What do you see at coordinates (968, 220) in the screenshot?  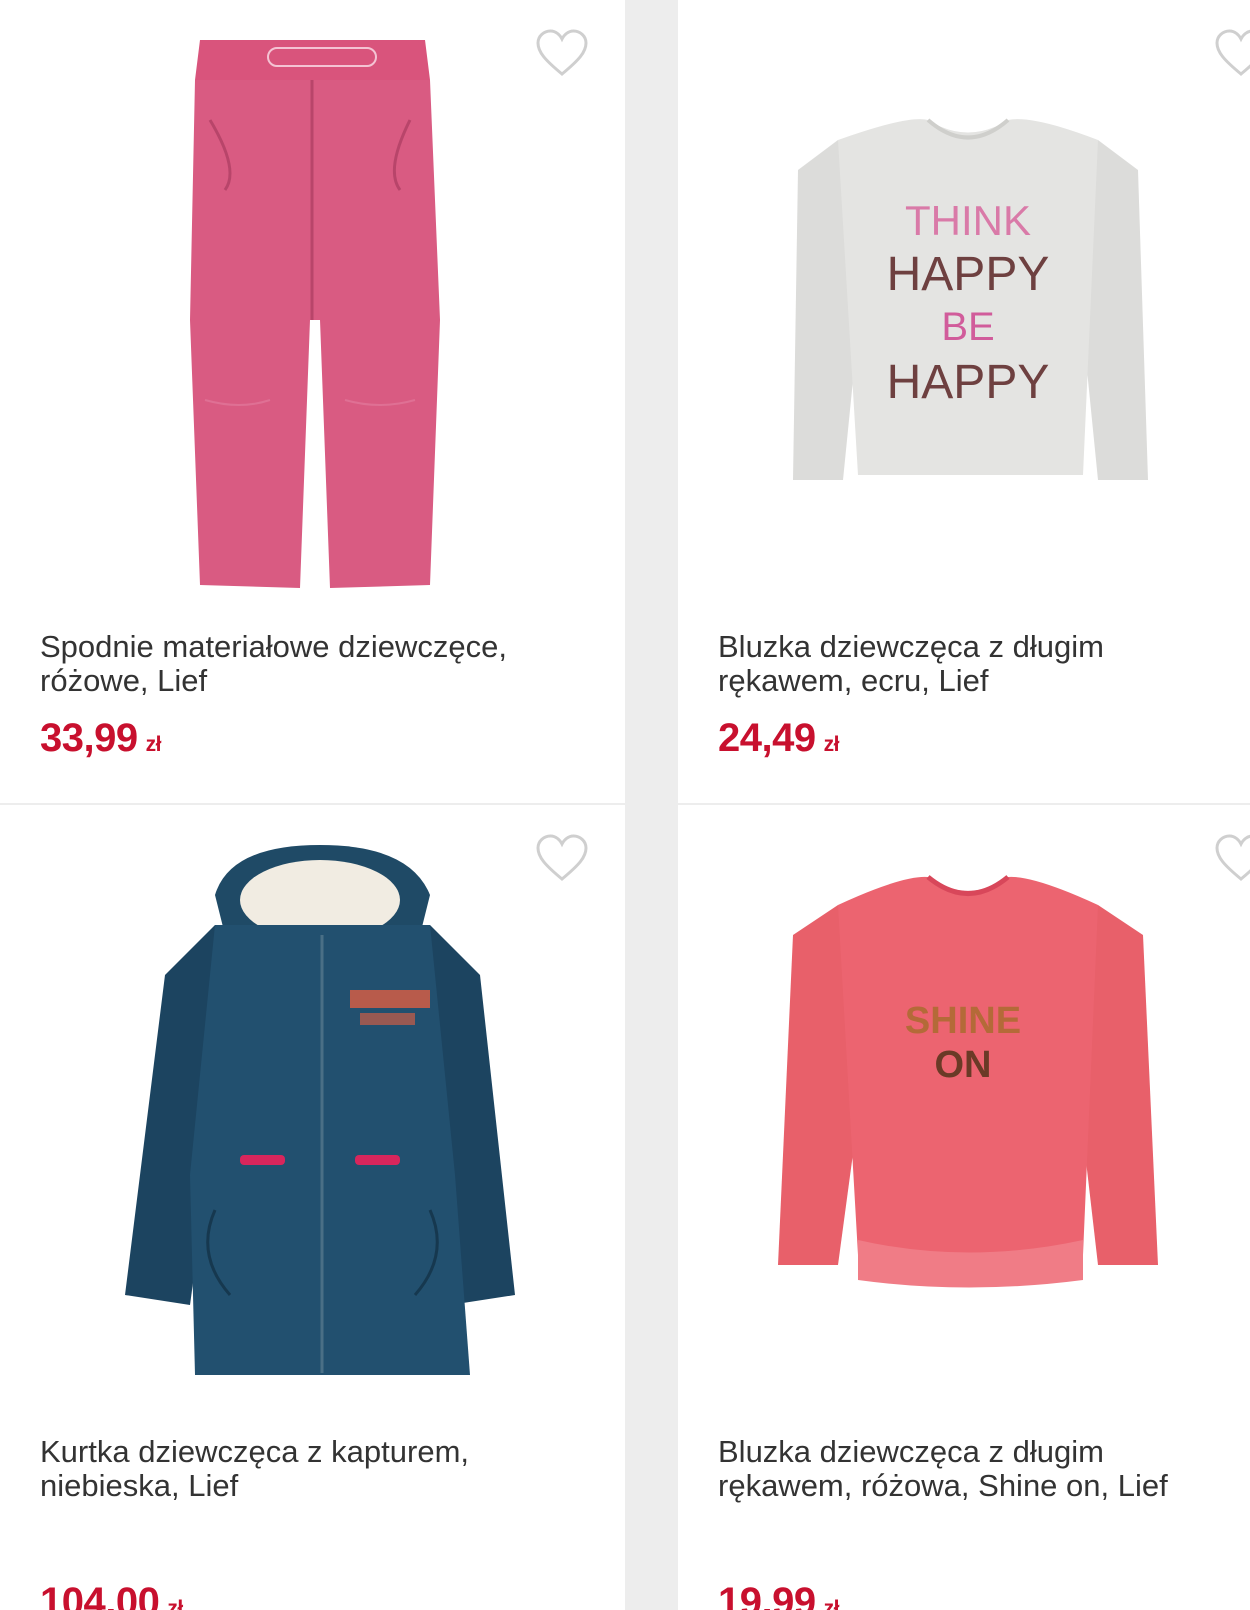 I see `print-line: THINK` at bounding box center [968, 220].